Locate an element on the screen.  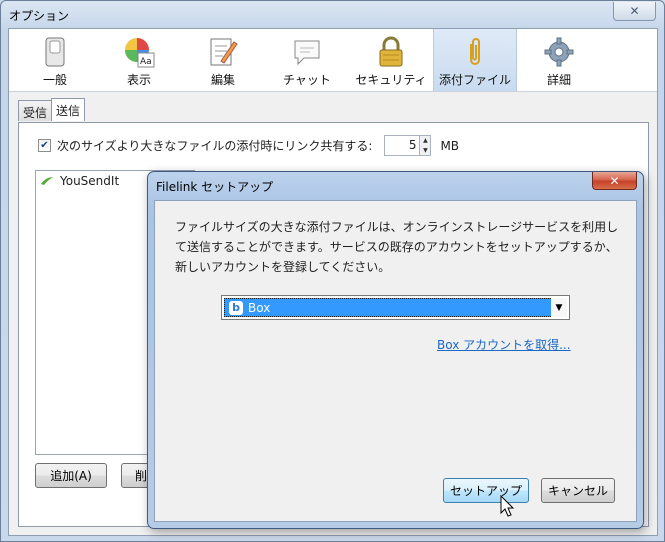
color-font-icon: Aa is located at coordinates (139, 52).